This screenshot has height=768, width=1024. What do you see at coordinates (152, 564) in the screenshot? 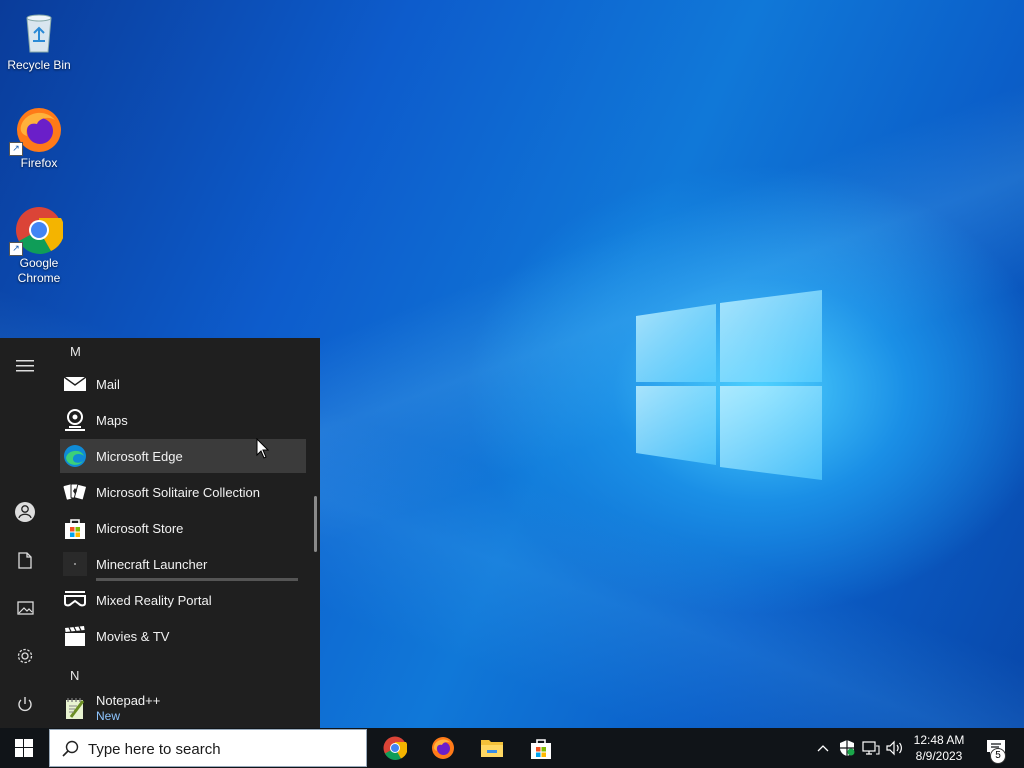
I see `app-name: Minecraft Launcher` at bounding box center [152, 564].